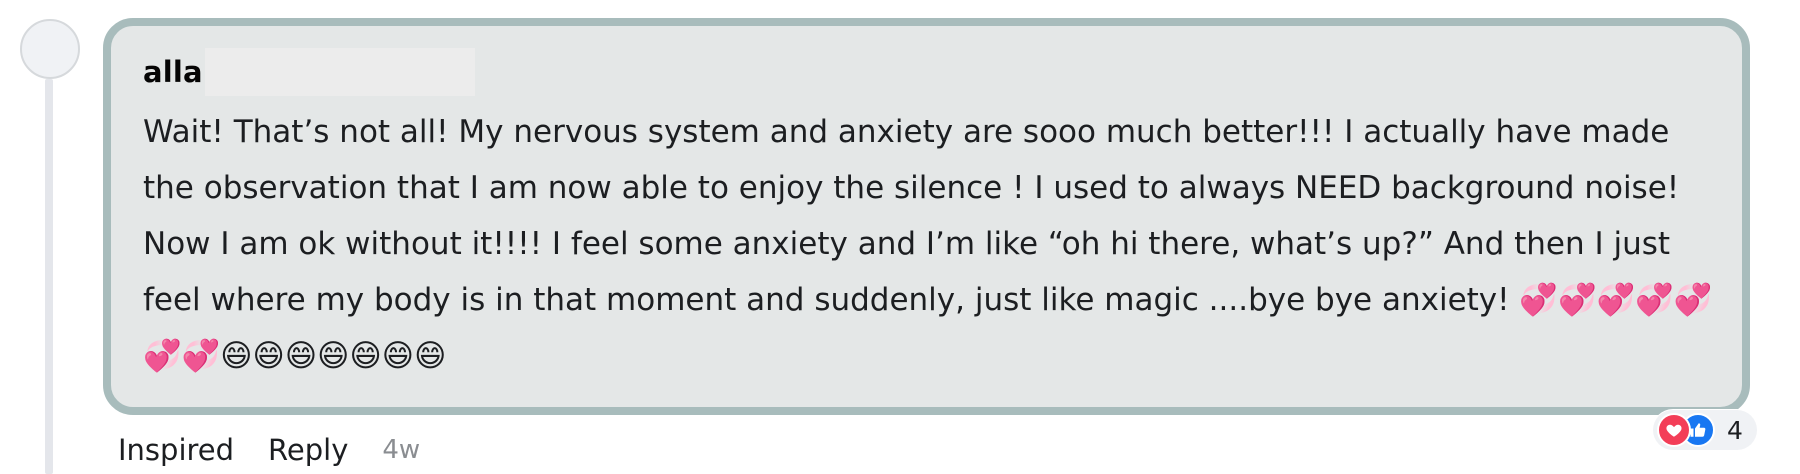  I want to click on author-name: alla, so click(173, 72).